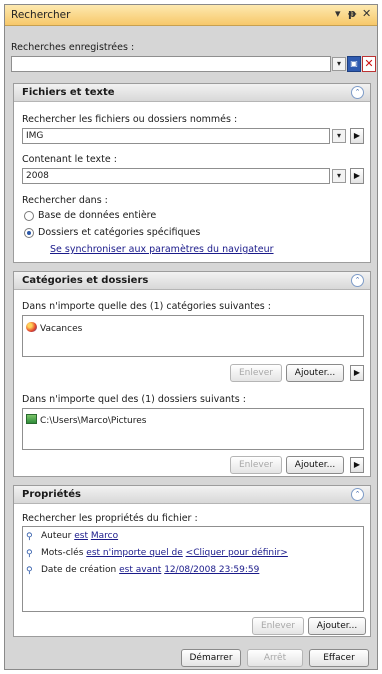 This screenshot has height=674, width=382. What do you see at coordinates (366, 13) in the screenshot?
I see `close-icon: ✕` at bounding box center [366, 13].